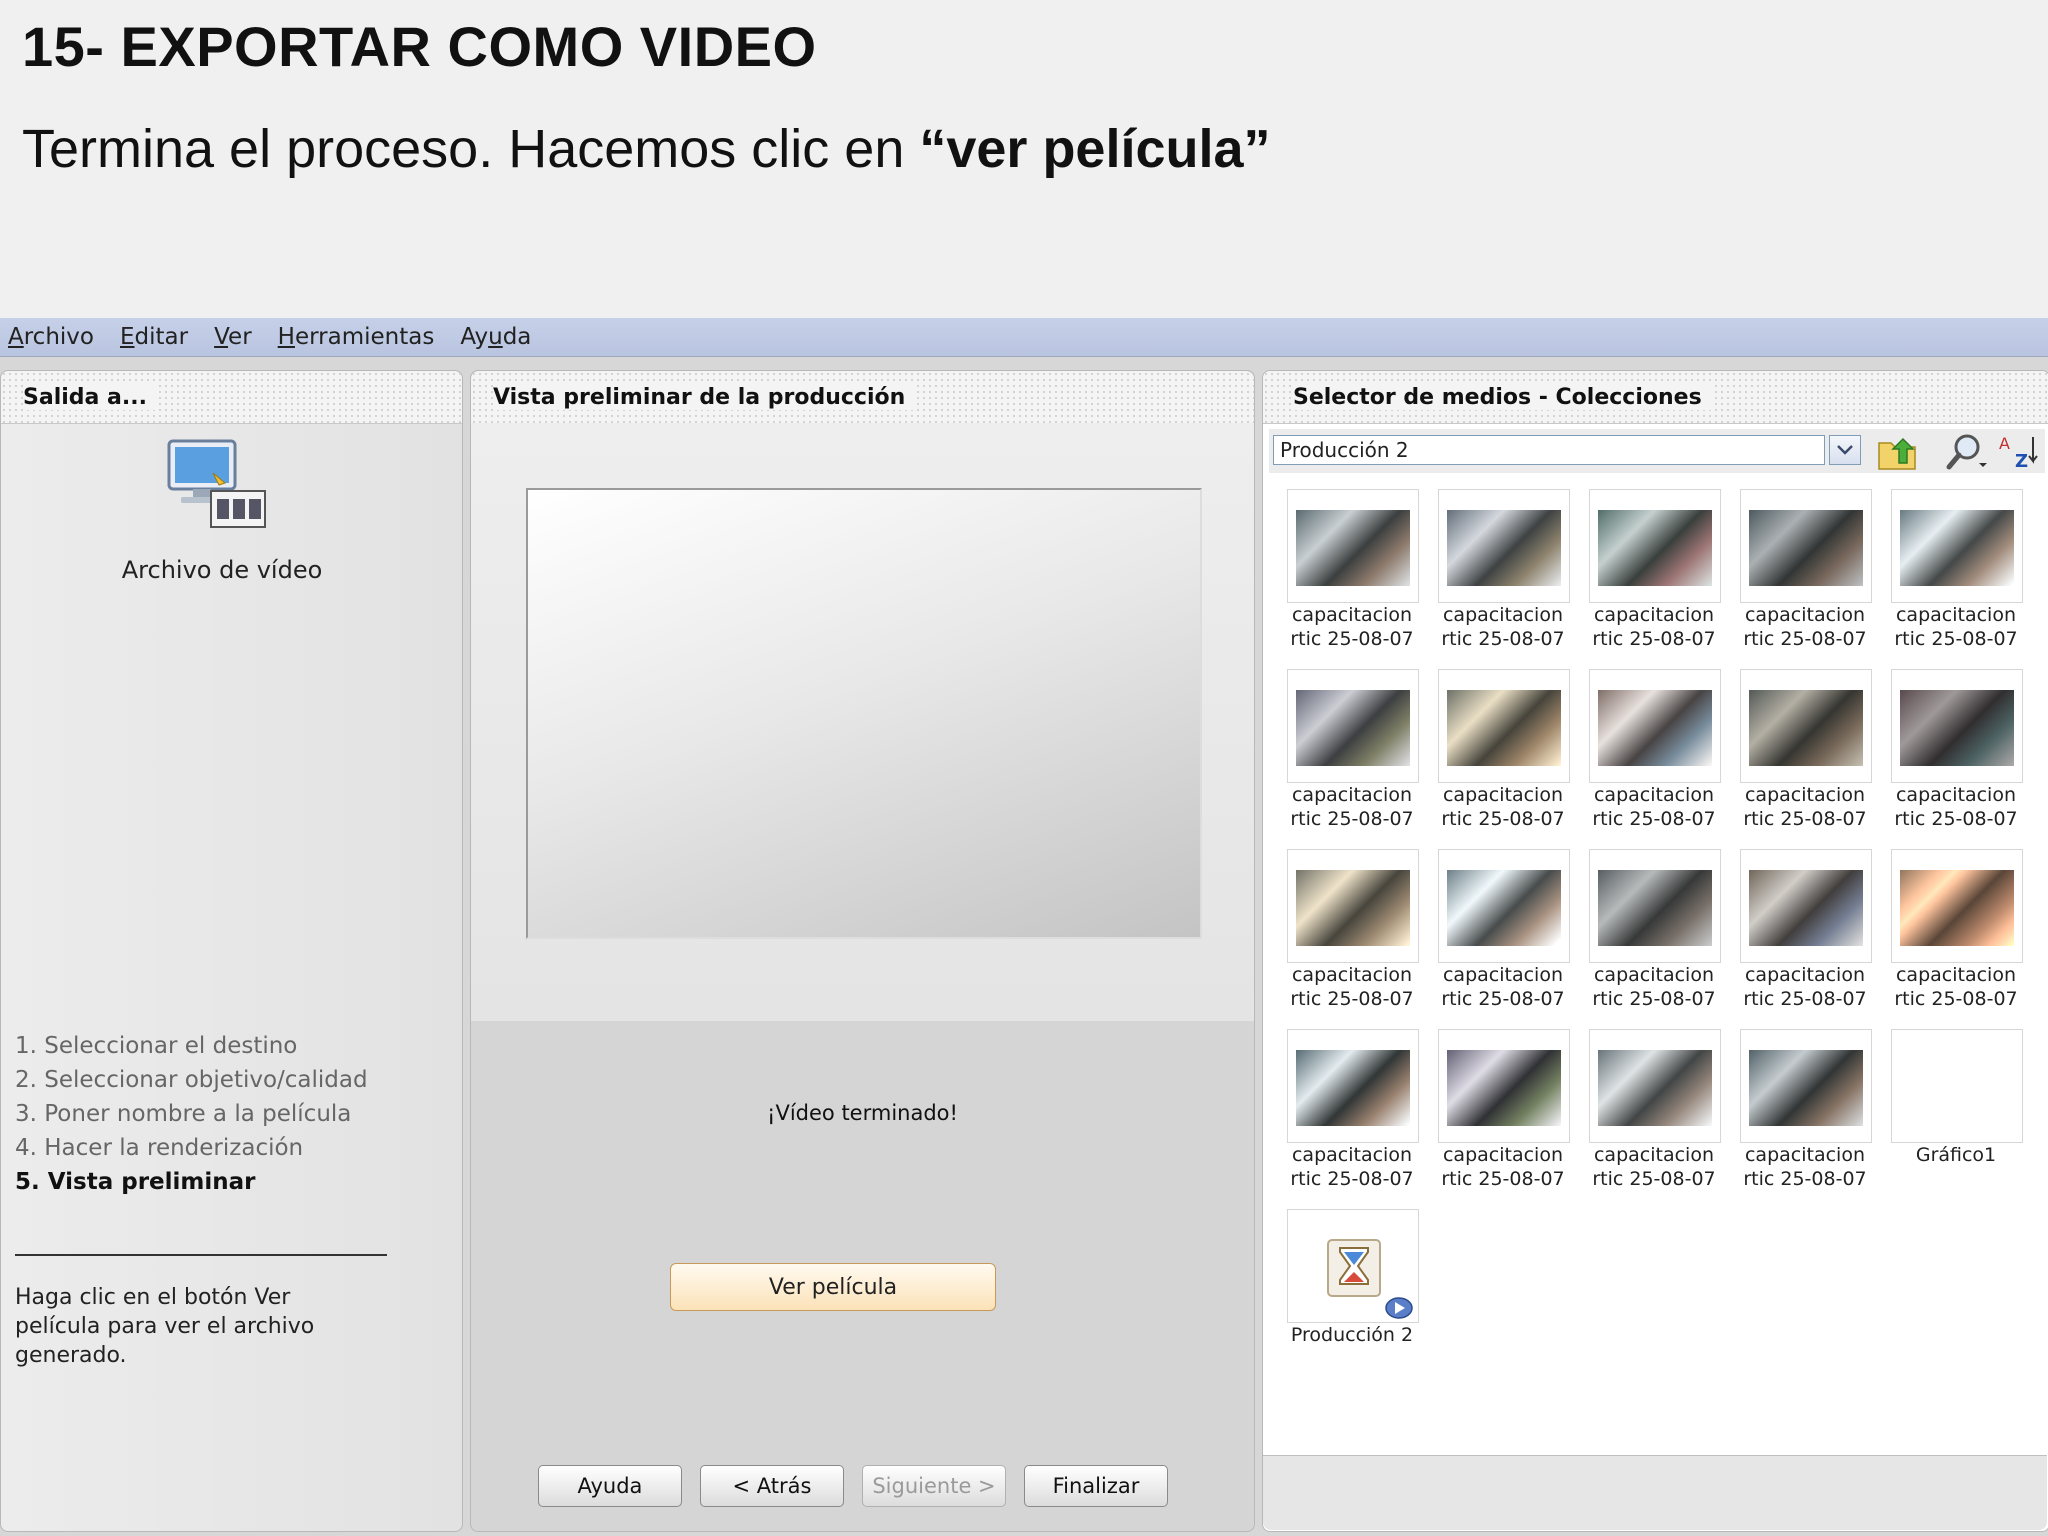 This screenshot has height=1536, width=2048. I want to click on menu-editar: Editar, so click(154, 337).